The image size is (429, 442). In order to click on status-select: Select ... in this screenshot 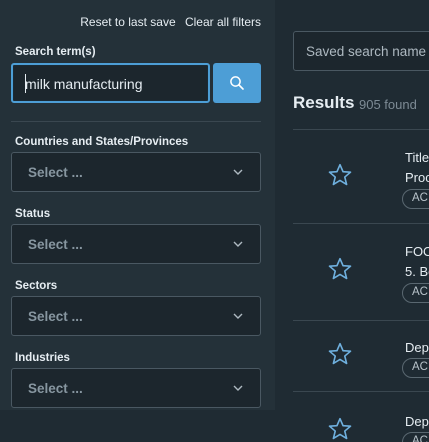, I will do `click(136, 244)`.